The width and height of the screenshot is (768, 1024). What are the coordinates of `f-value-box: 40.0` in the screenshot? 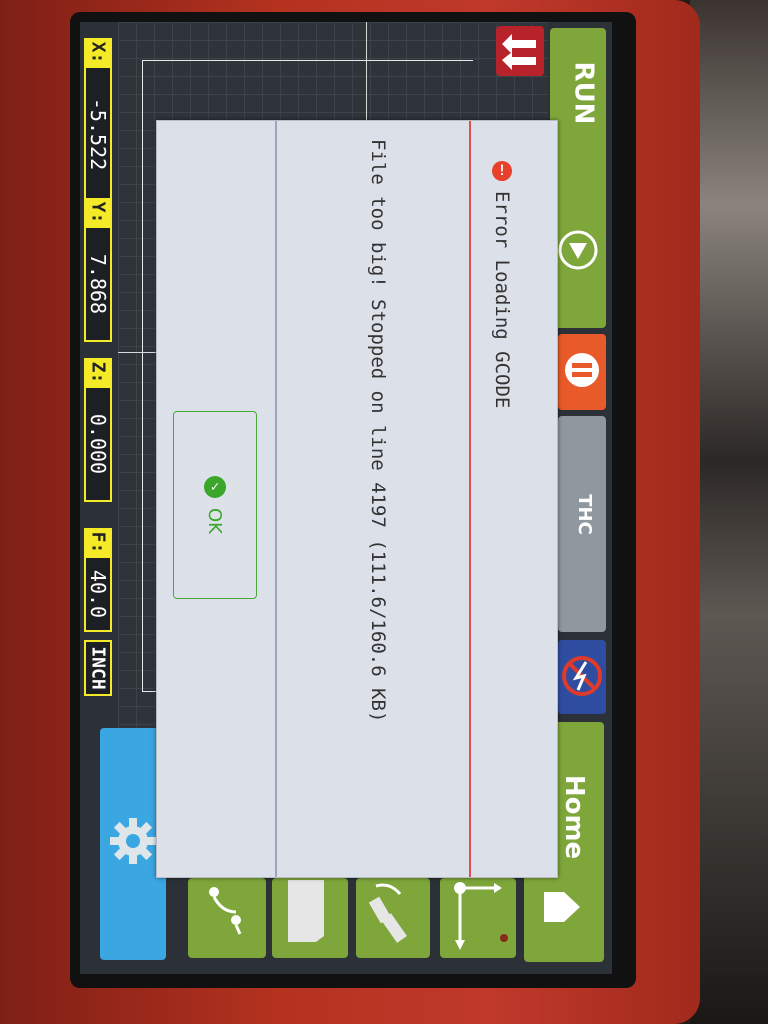 It's located at (98, 594).